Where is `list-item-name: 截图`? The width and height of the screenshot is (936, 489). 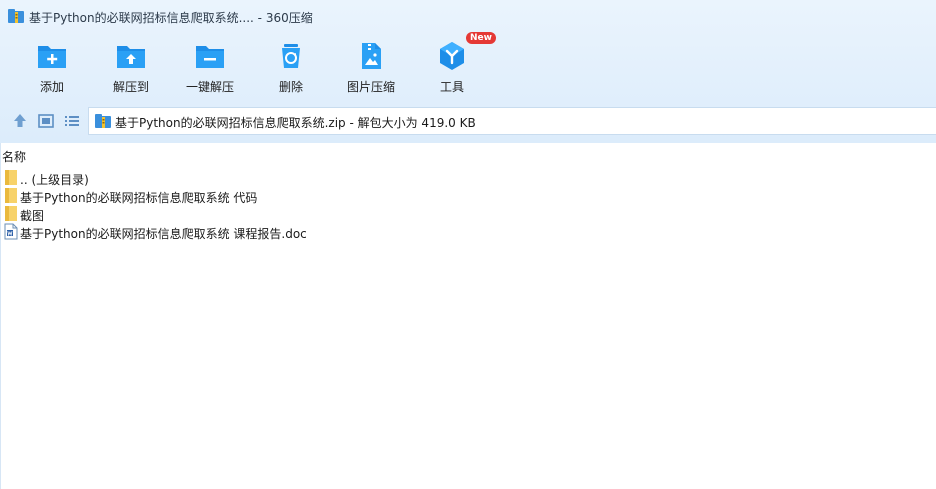
list-item-name: 截图 is located at coordinates (32, 216).